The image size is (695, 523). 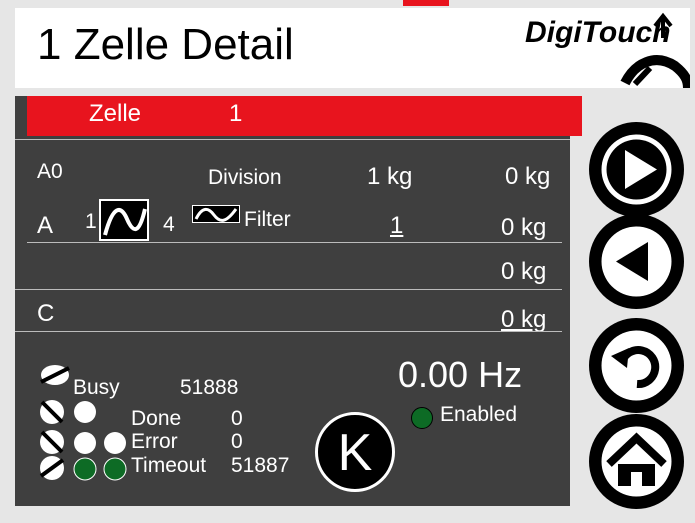 I want to click on brand-logo: DigiTouch, so click(x=561, y=49).